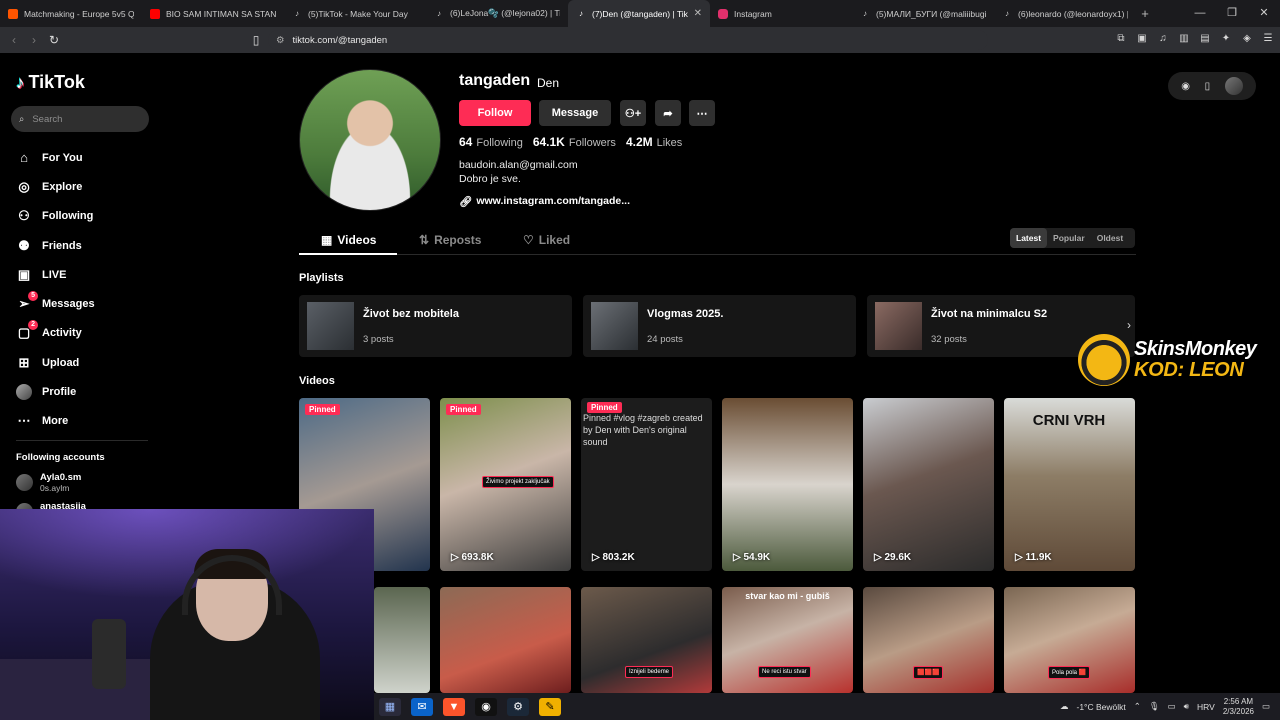 This screenshot has height=720, width=1280. Describe the element at coordinates (1184, 39) in the screenshot. I see `sidebar-icon: ▥` at that location.